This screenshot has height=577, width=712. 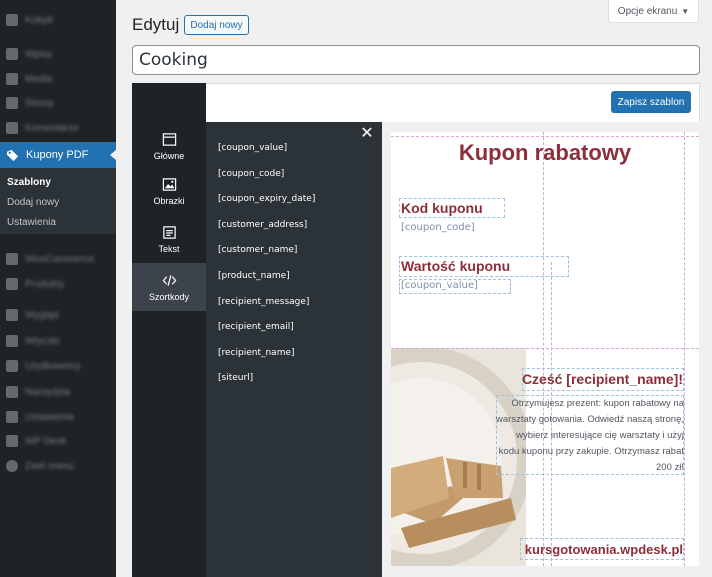 I want to click on menu-item-woocommerce: WooCommerce, so click(x=58, y=259).